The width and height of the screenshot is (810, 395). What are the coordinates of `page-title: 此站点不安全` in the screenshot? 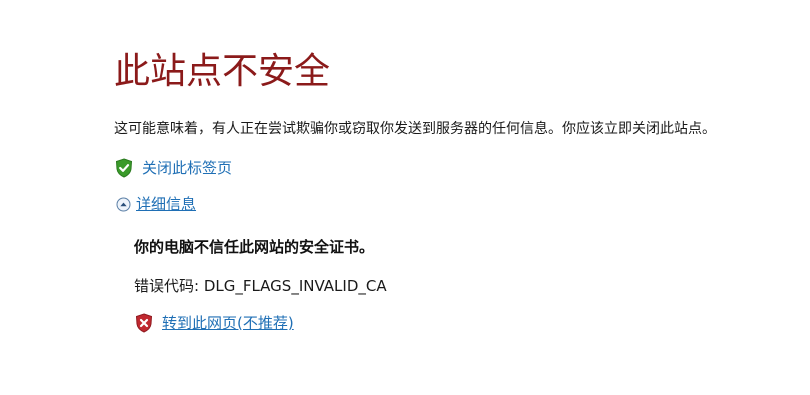 It's located at (222, 71).